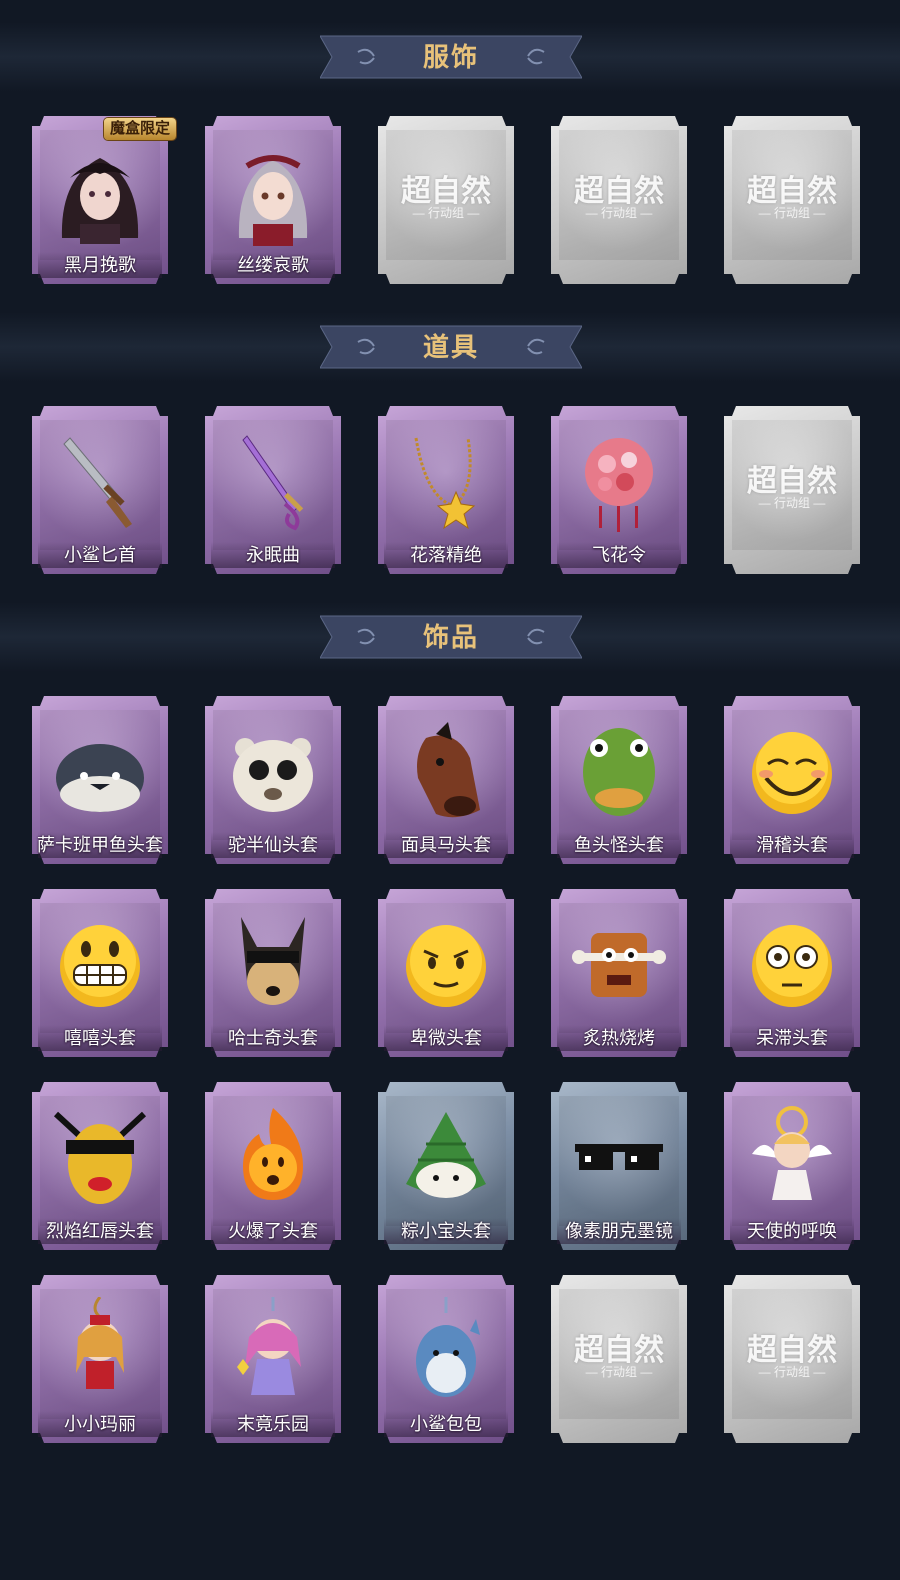 The height and width of the screenshot is (1580, 900). Describe the element at coordinates (100, 555) in the screenshot. I see `item-label: 小鲨匕首` at that location.